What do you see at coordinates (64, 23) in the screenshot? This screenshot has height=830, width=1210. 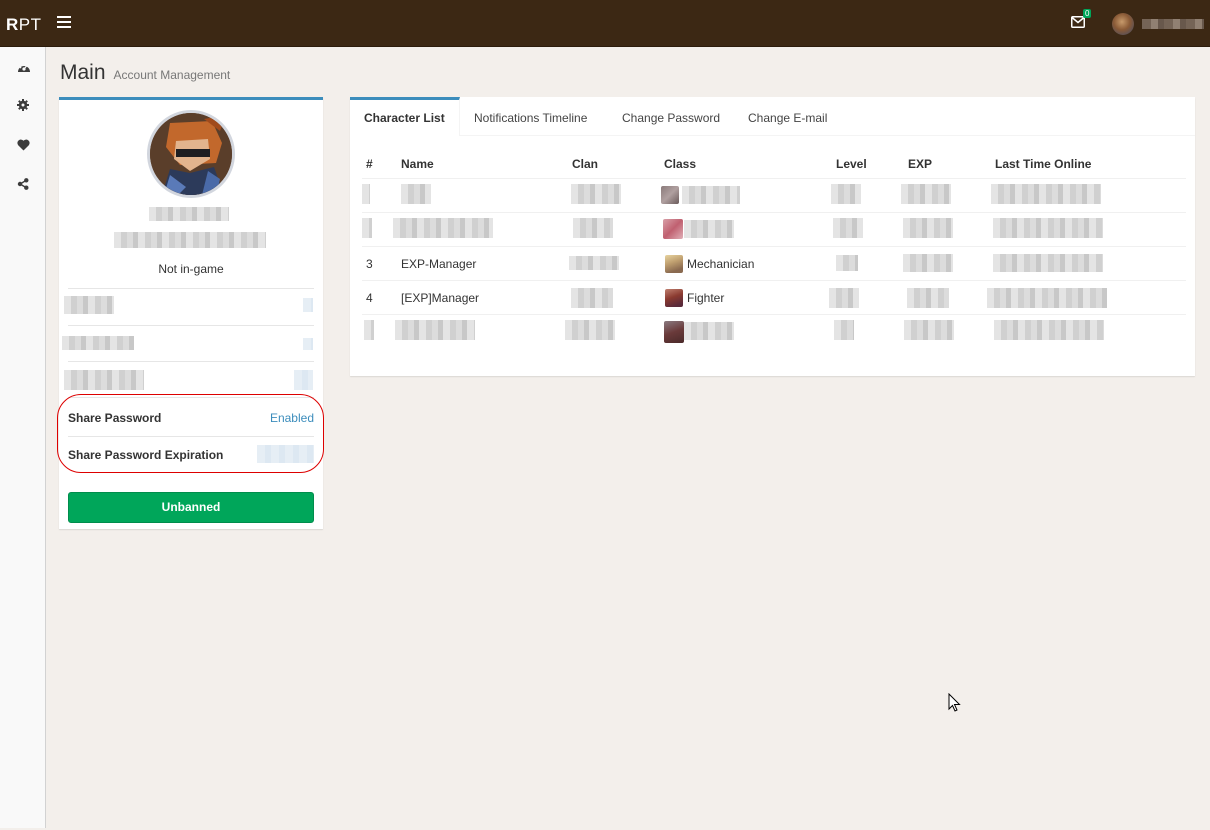 I see `sidebar-toggle-icon` at bounding box center [64, 23].